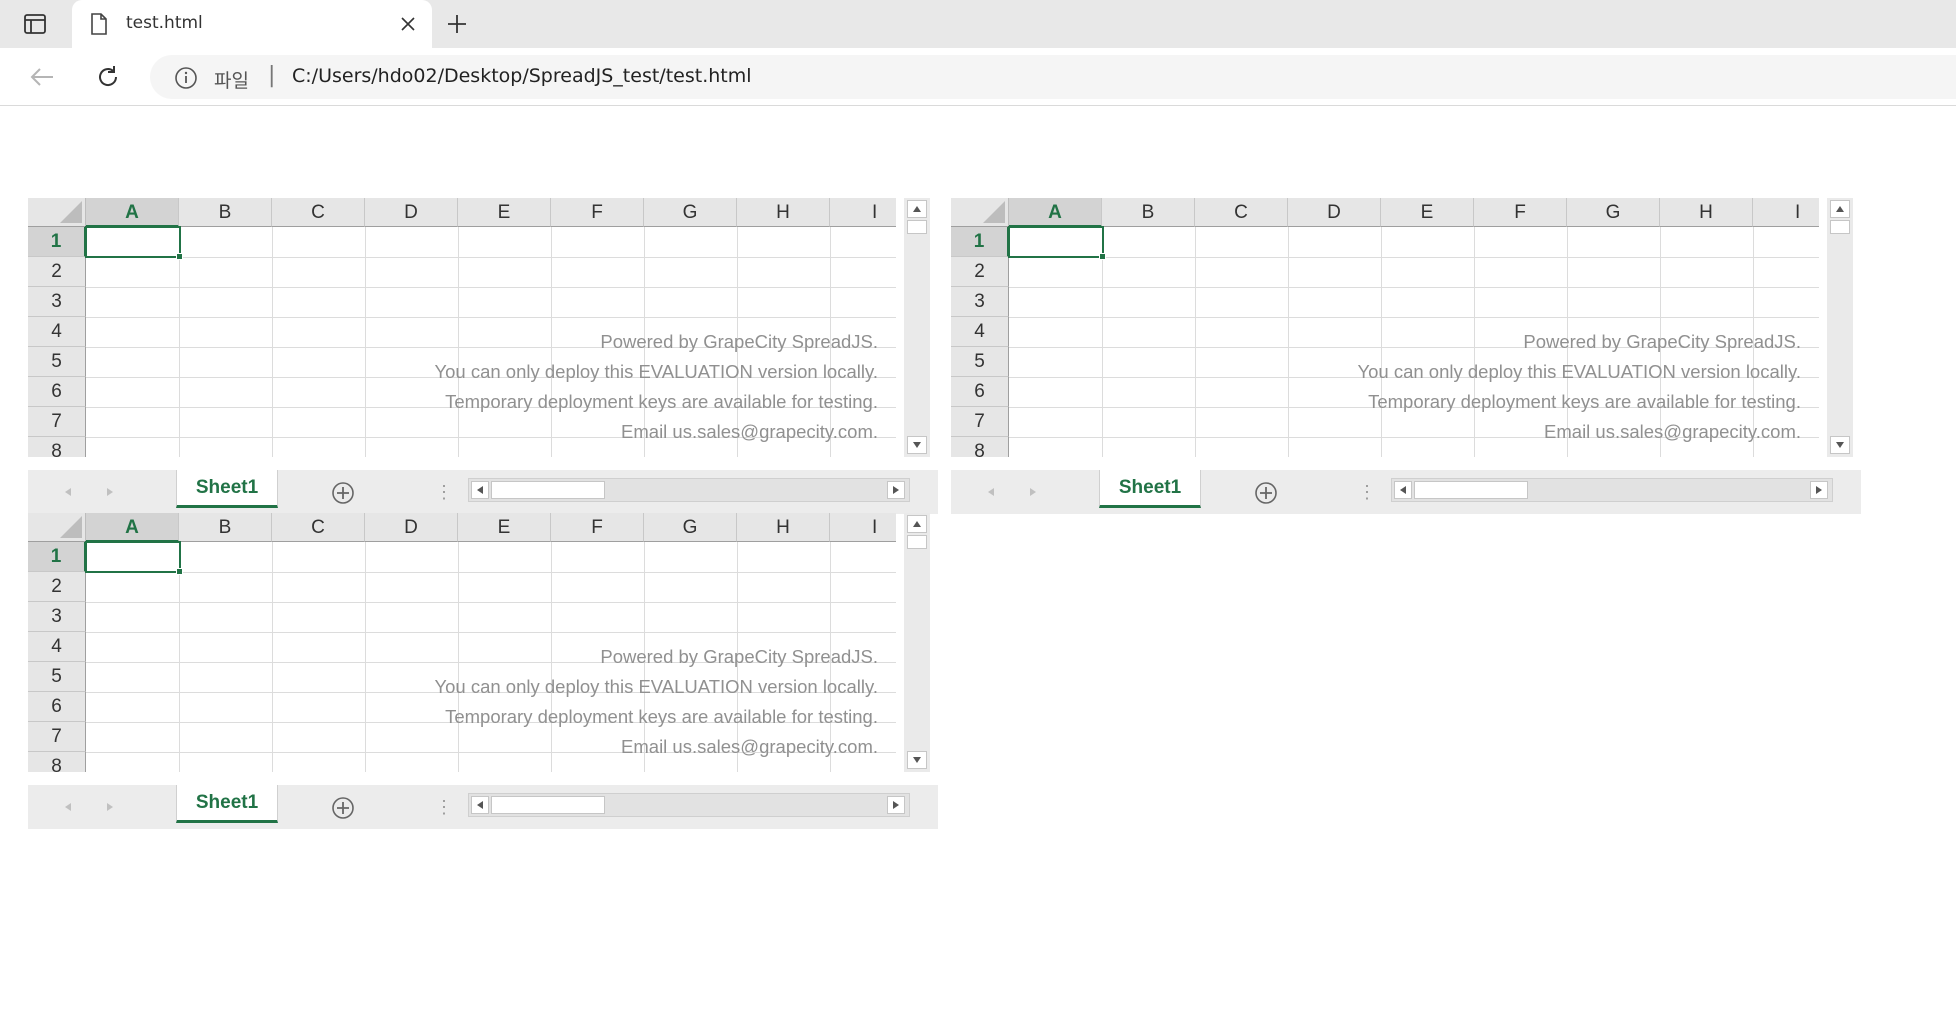  Describe the element at coordinates (457, 24) in the screenshot. I see `plus-icon` at that location.